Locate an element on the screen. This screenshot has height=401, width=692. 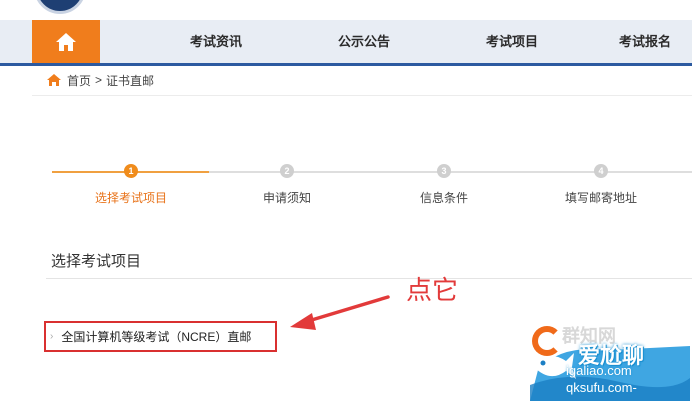
exam-item-ncre: › 全国计算机等级考试（NCRE）直邮 is located at coordinates (160, 336).